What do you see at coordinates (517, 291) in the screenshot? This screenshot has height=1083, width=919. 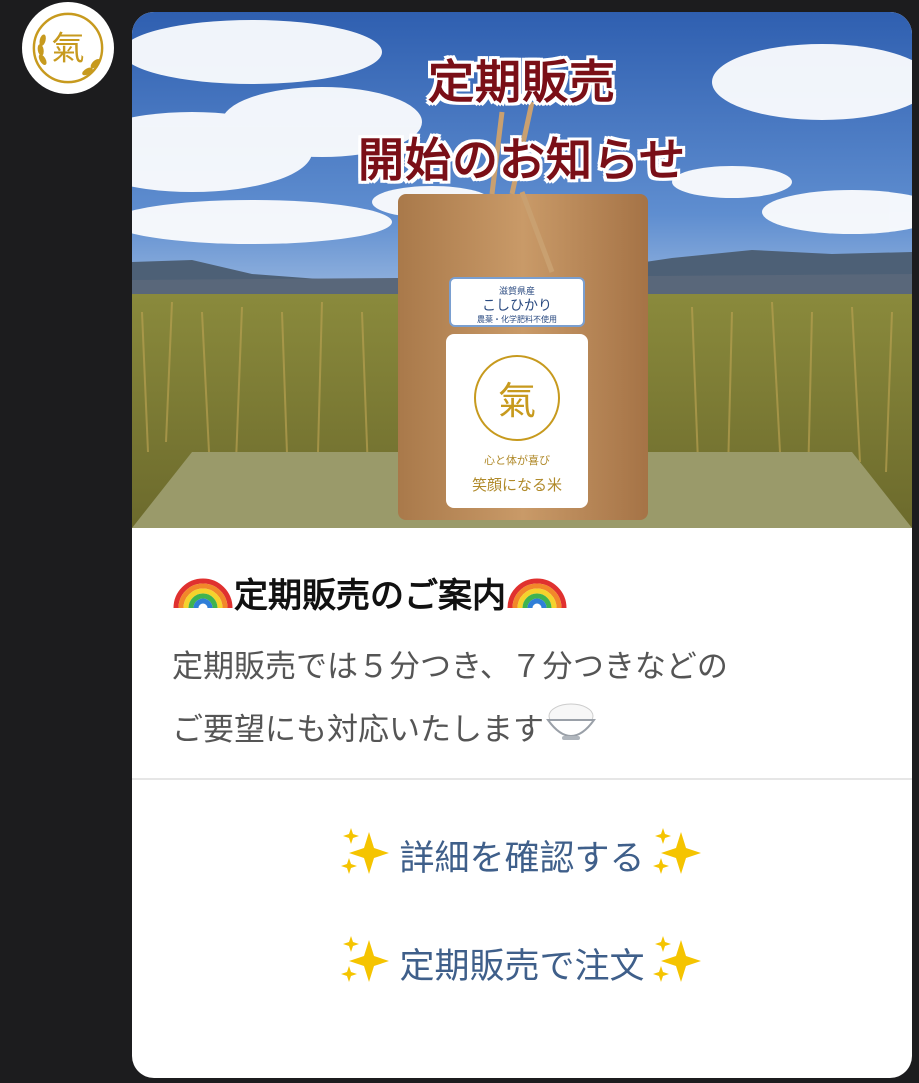 I see `svg-text: 滋賀県産` at bounding box center [517, 291].